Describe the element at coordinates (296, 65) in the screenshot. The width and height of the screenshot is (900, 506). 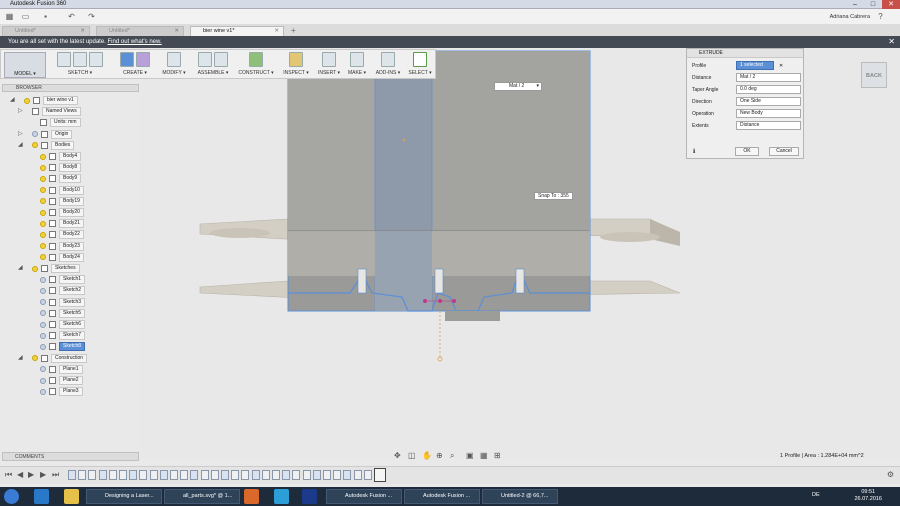
I see `inspect-group: INSPECT ▾` at that location.